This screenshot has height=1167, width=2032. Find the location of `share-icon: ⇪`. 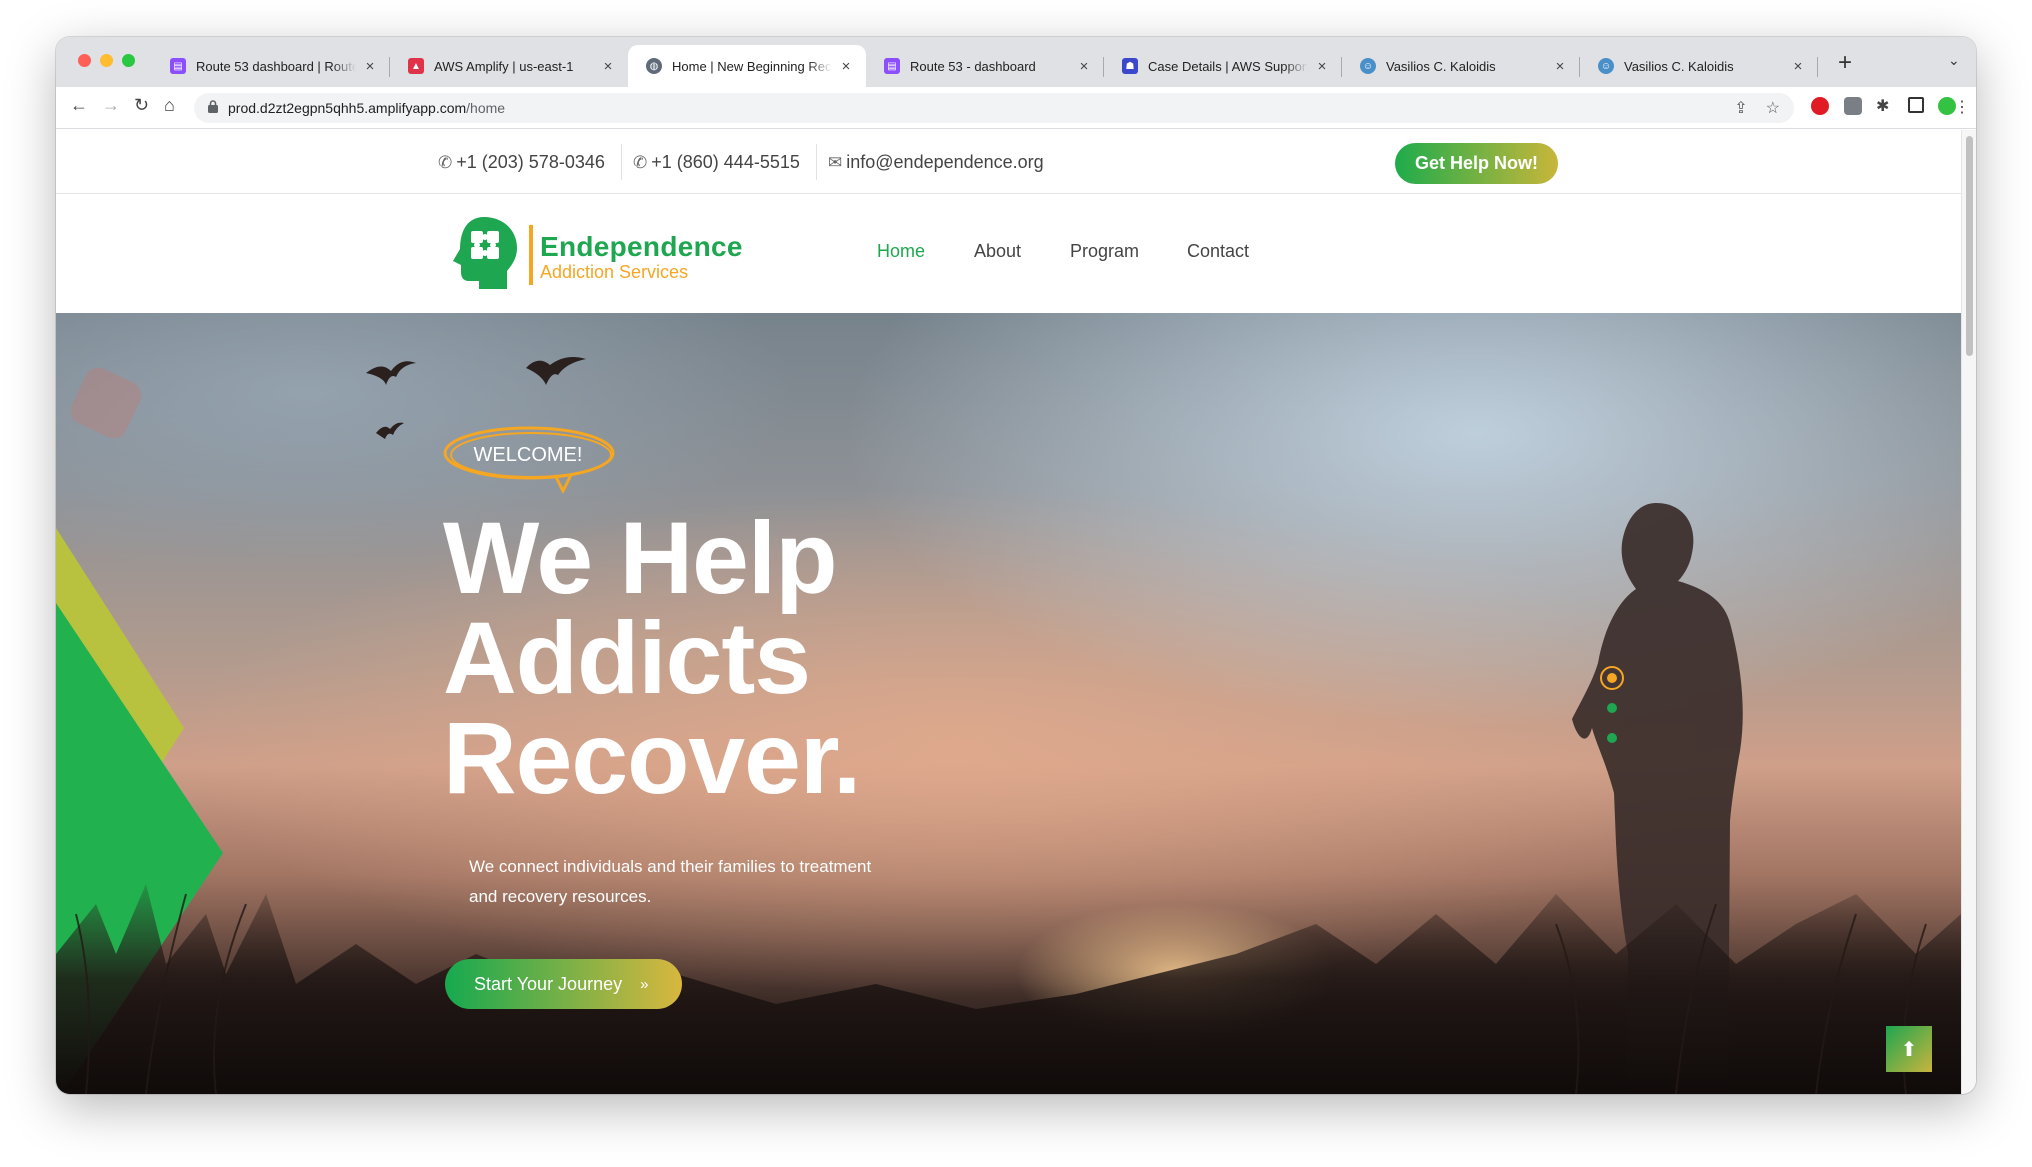

share-icon: ⇪ is located at coordinates (1740, 108).